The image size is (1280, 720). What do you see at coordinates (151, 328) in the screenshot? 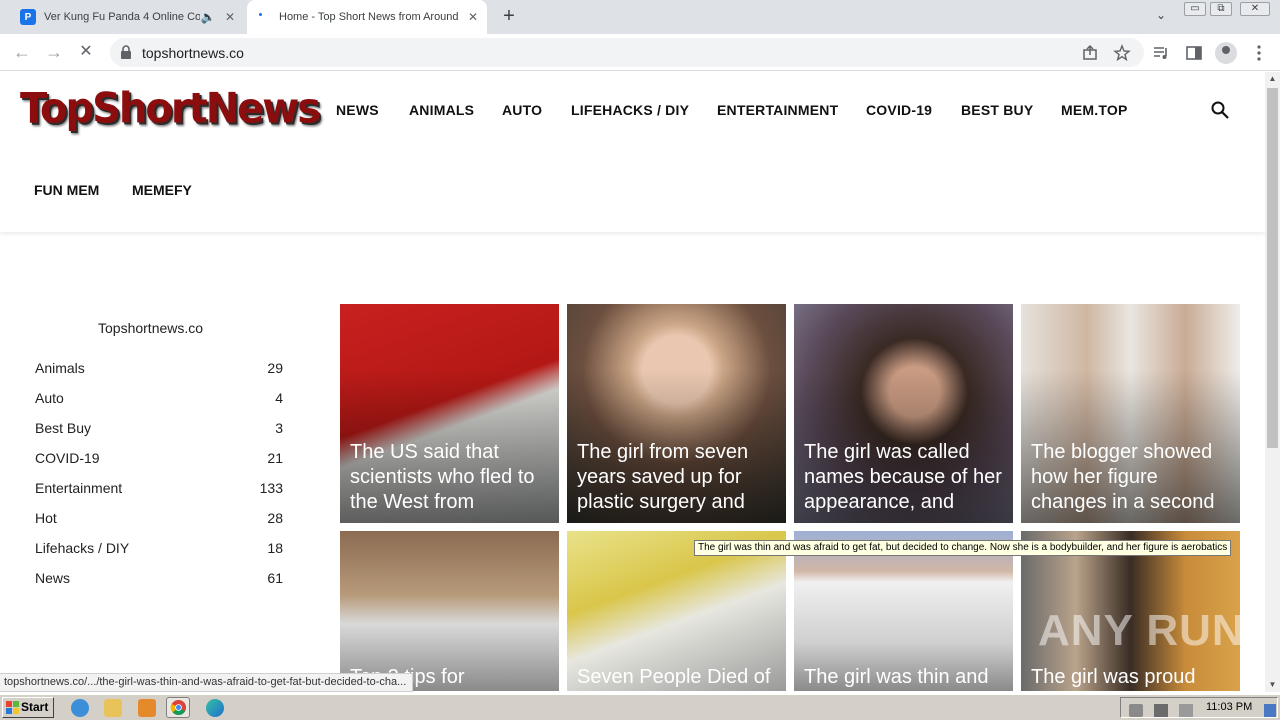
I see `widget-title: Topshortnews.co` at bounding box center [151, 328].